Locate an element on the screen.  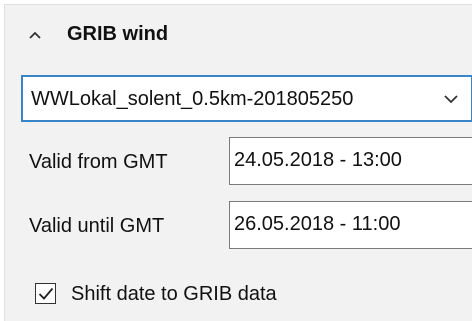
dropdown-selected-value: WWLokal_solent_0.5km-201805250 is located at coordinates (192, 99).